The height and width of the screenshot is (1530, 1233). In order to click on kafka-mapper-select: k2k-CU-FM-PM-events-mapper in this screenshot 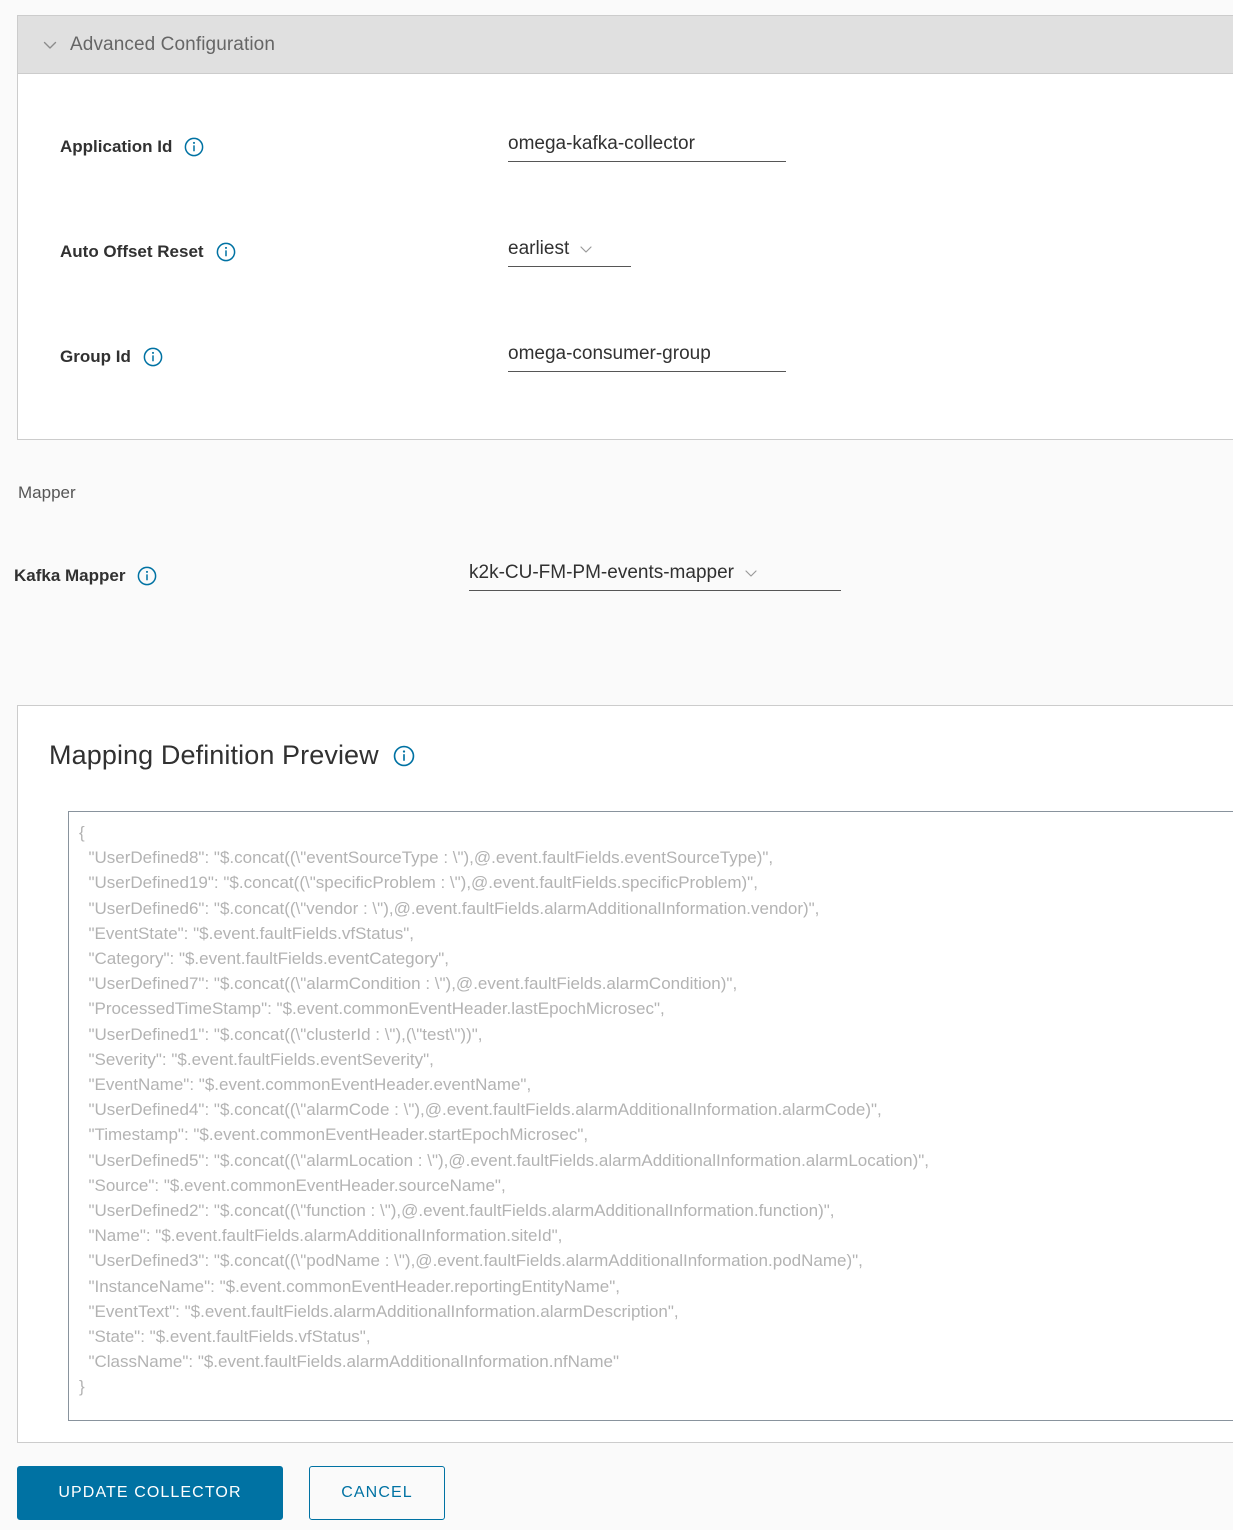, I will do `click(655, 575)`.